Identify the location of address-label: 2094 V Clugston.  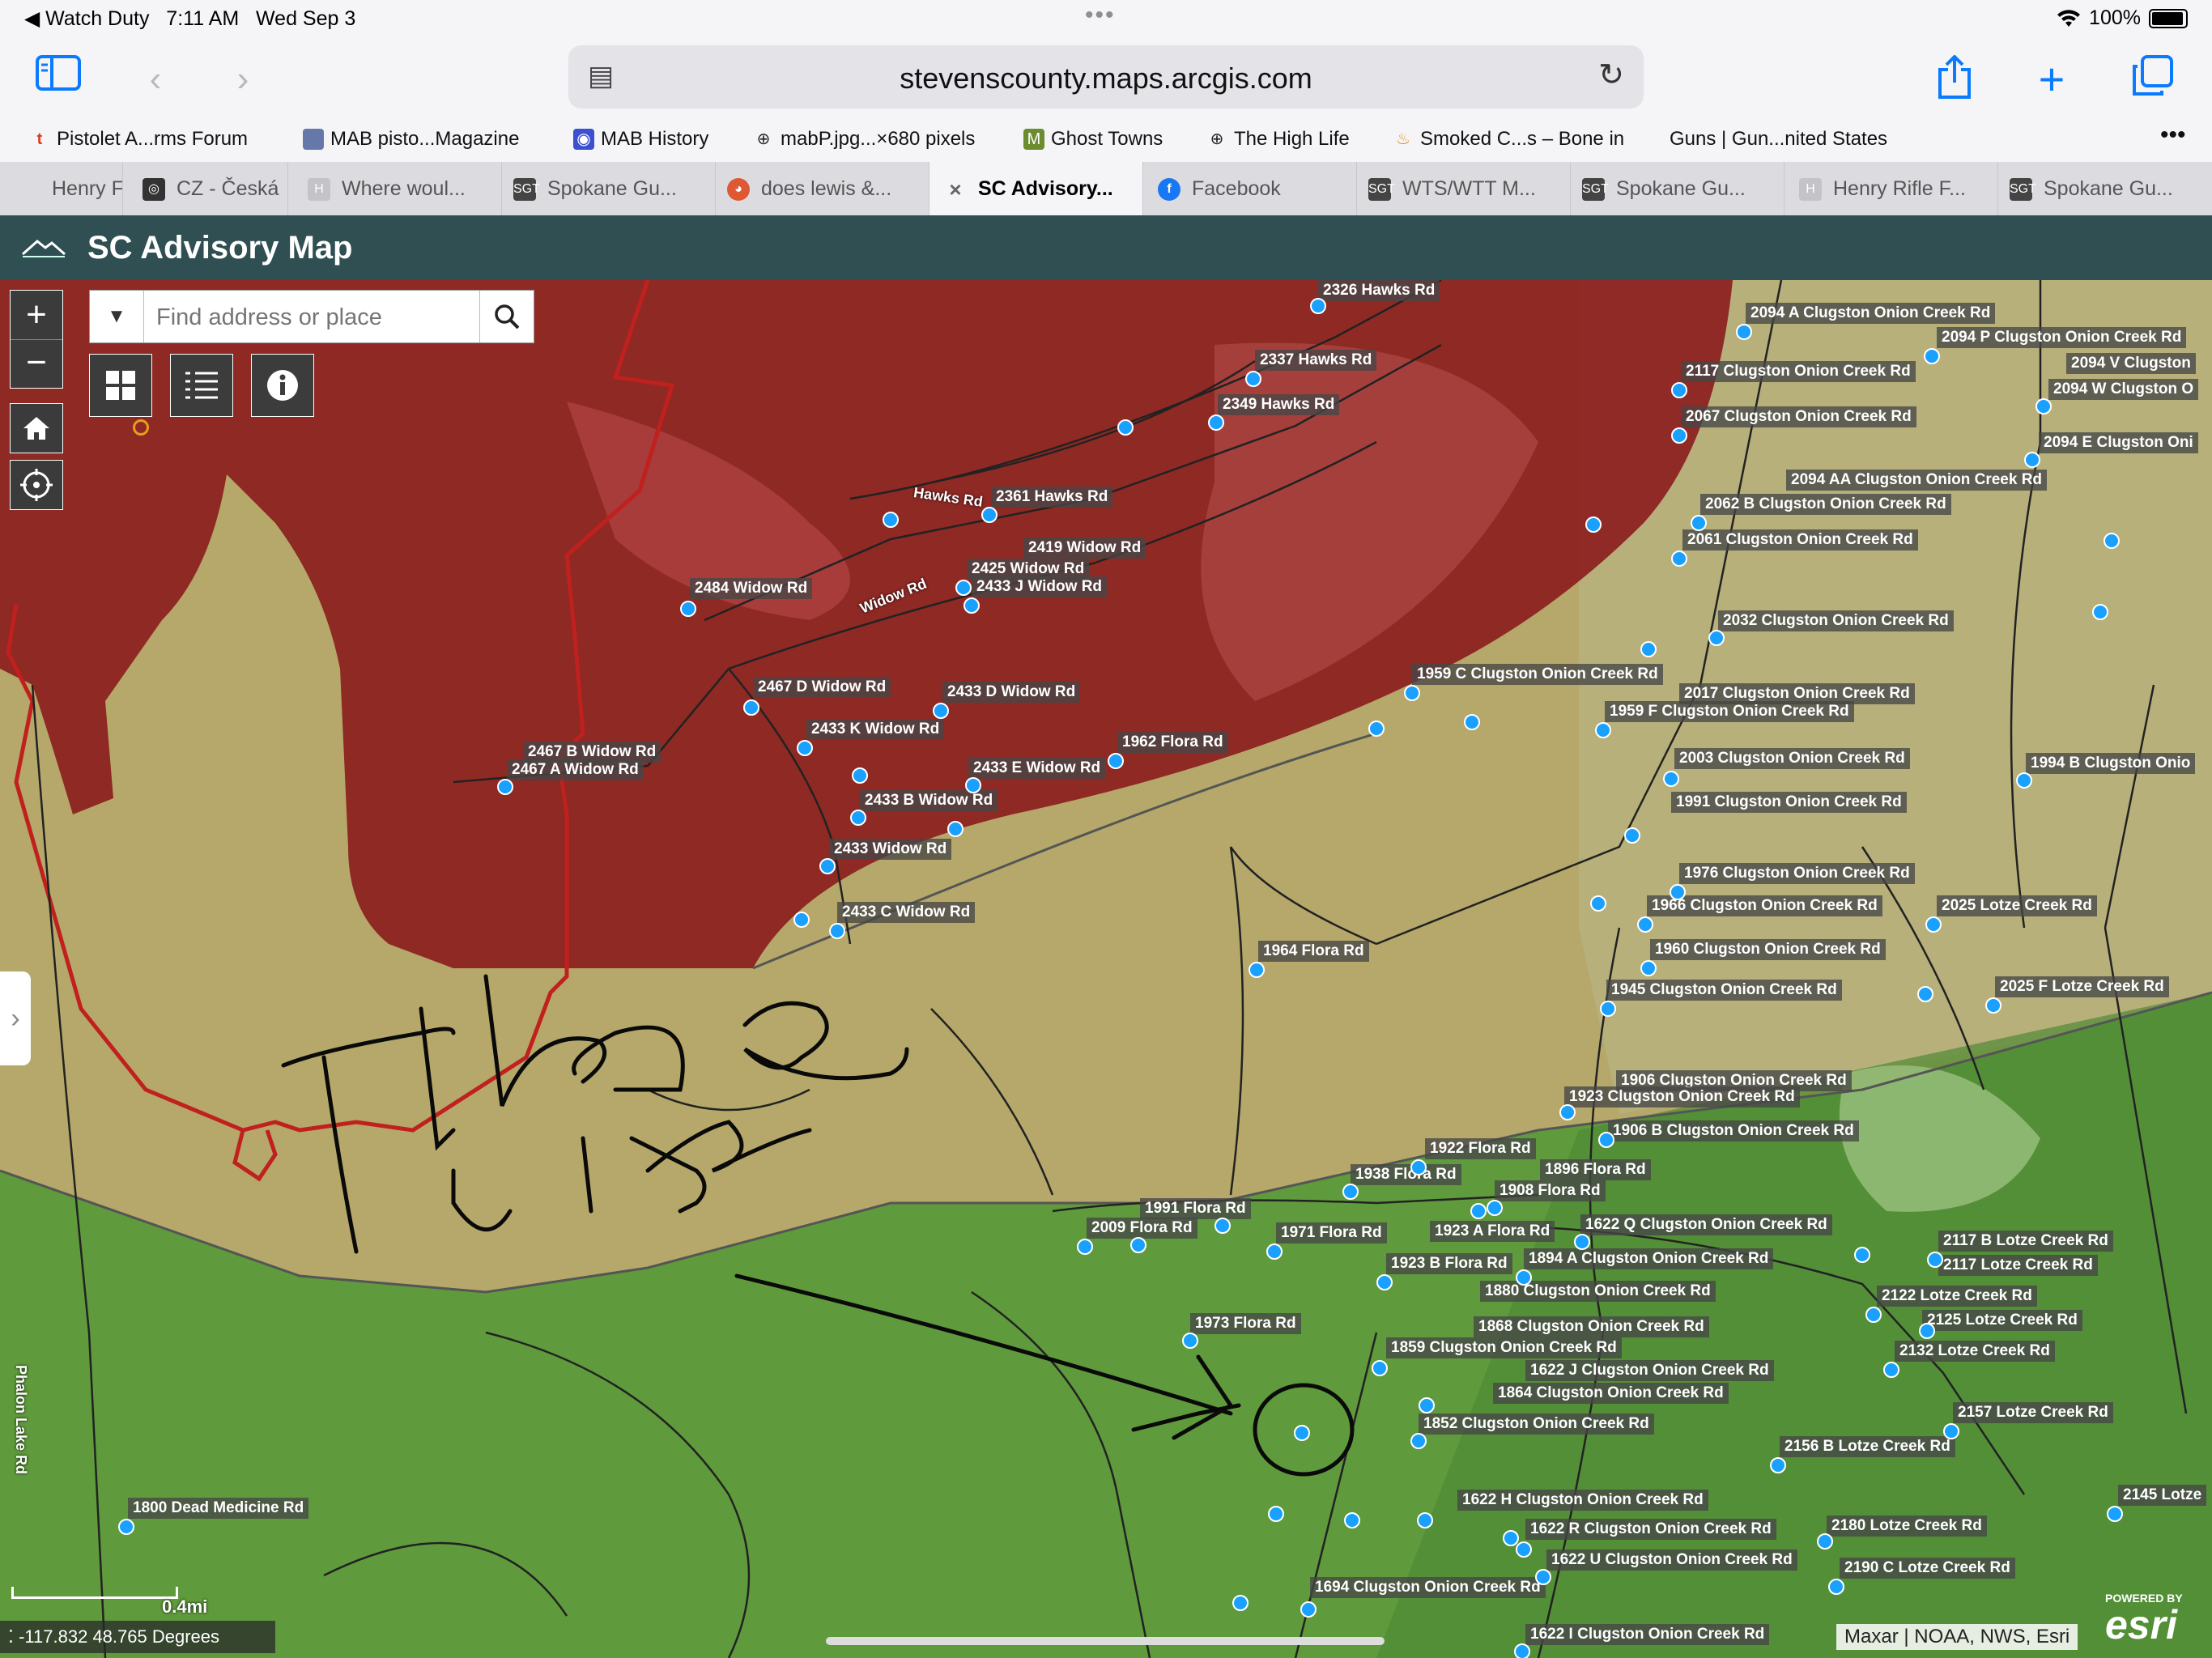
(2131, 363).